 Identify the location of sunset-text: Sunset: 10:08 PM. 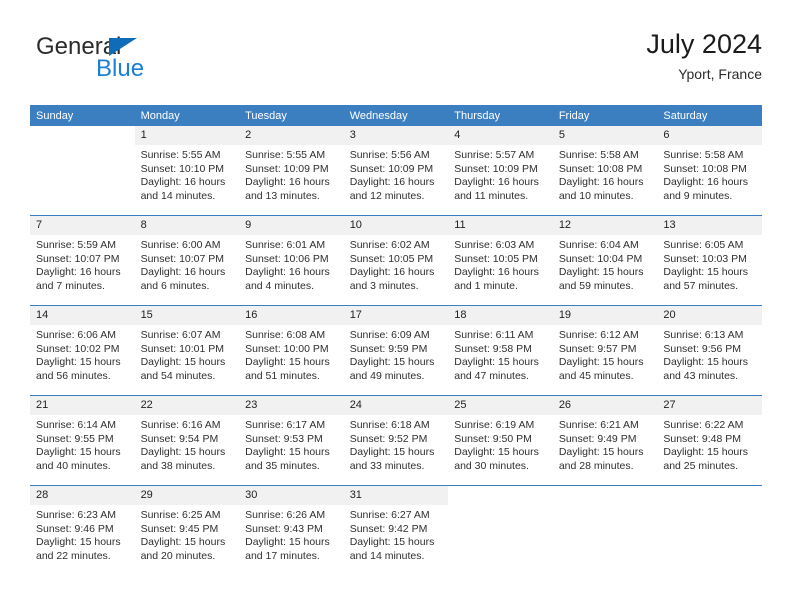
(705, 168).